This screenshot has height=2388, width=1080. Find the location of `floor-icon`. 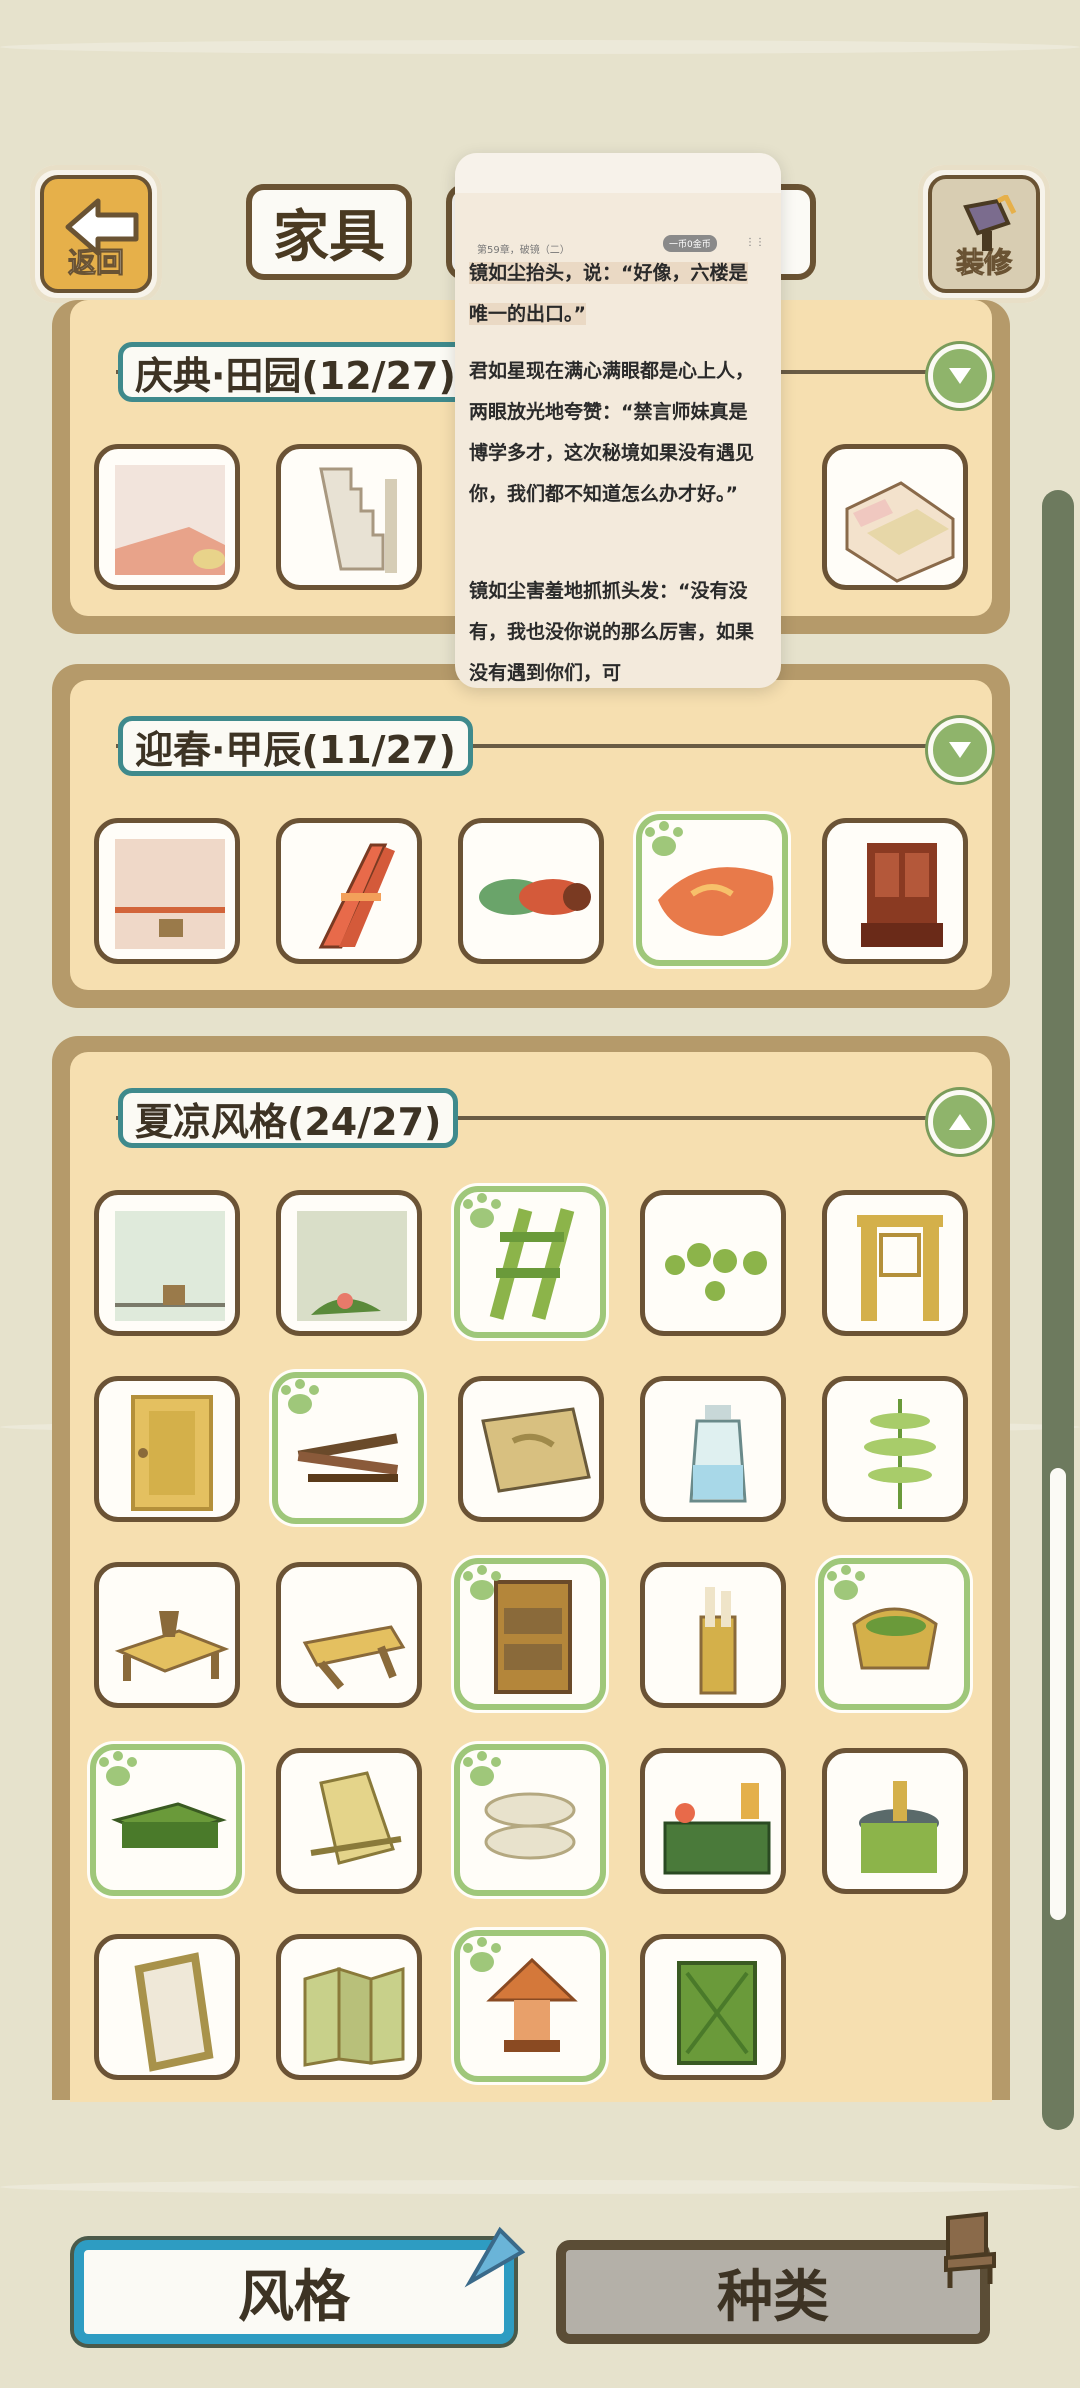

floor-icon is located at coordinates (352, 1266).